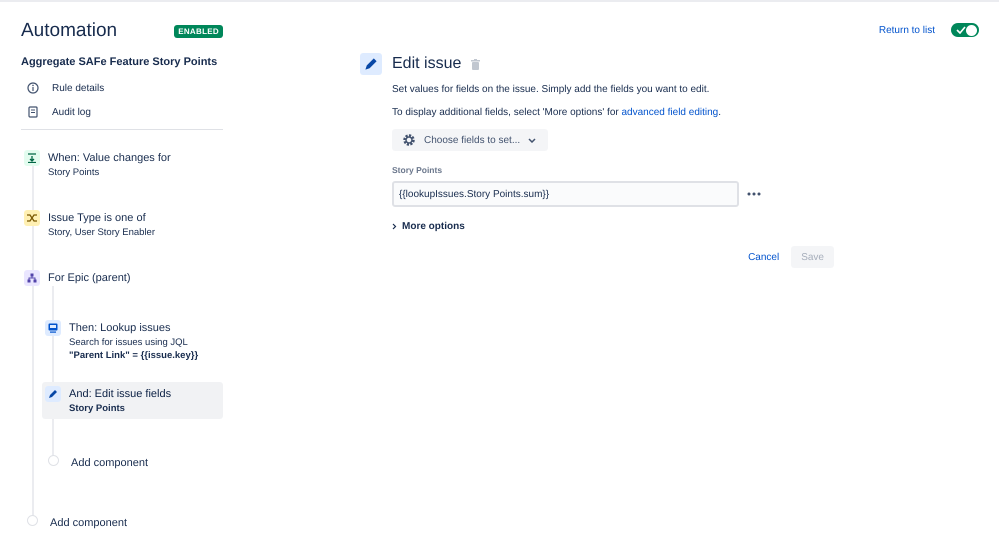  What do you see at coordinates (505, 112) in the screenshot?
I see `hint-text: To display additional fields, select 'More options' for` at bounding box center [505, 112].